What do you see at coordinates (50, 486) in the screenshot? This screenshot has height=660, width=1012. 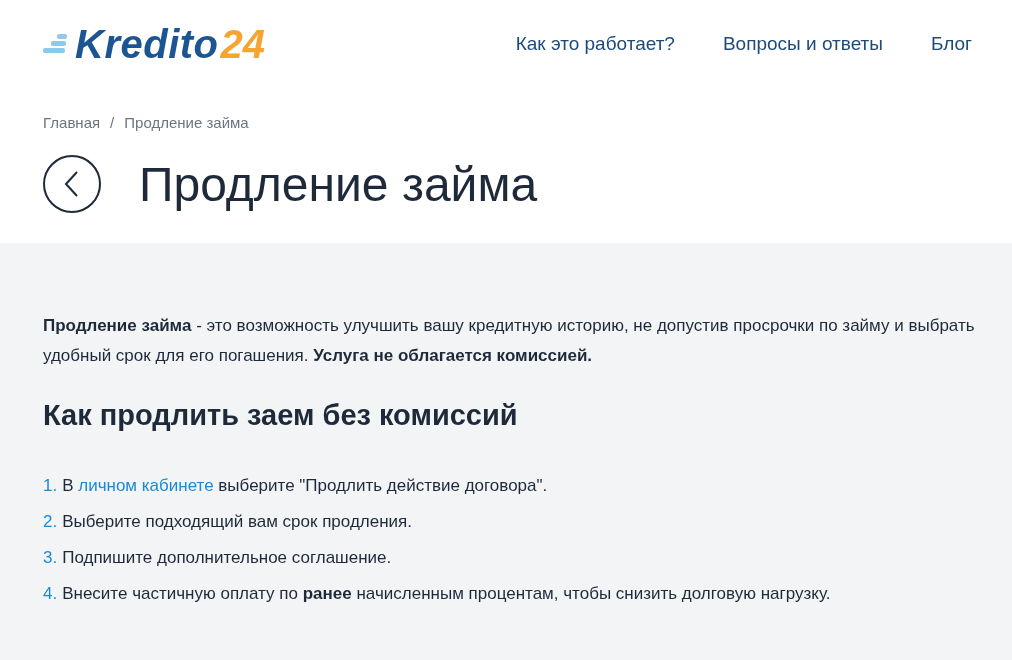 I see `step-number: 1.` at bounding box center [50, 486].